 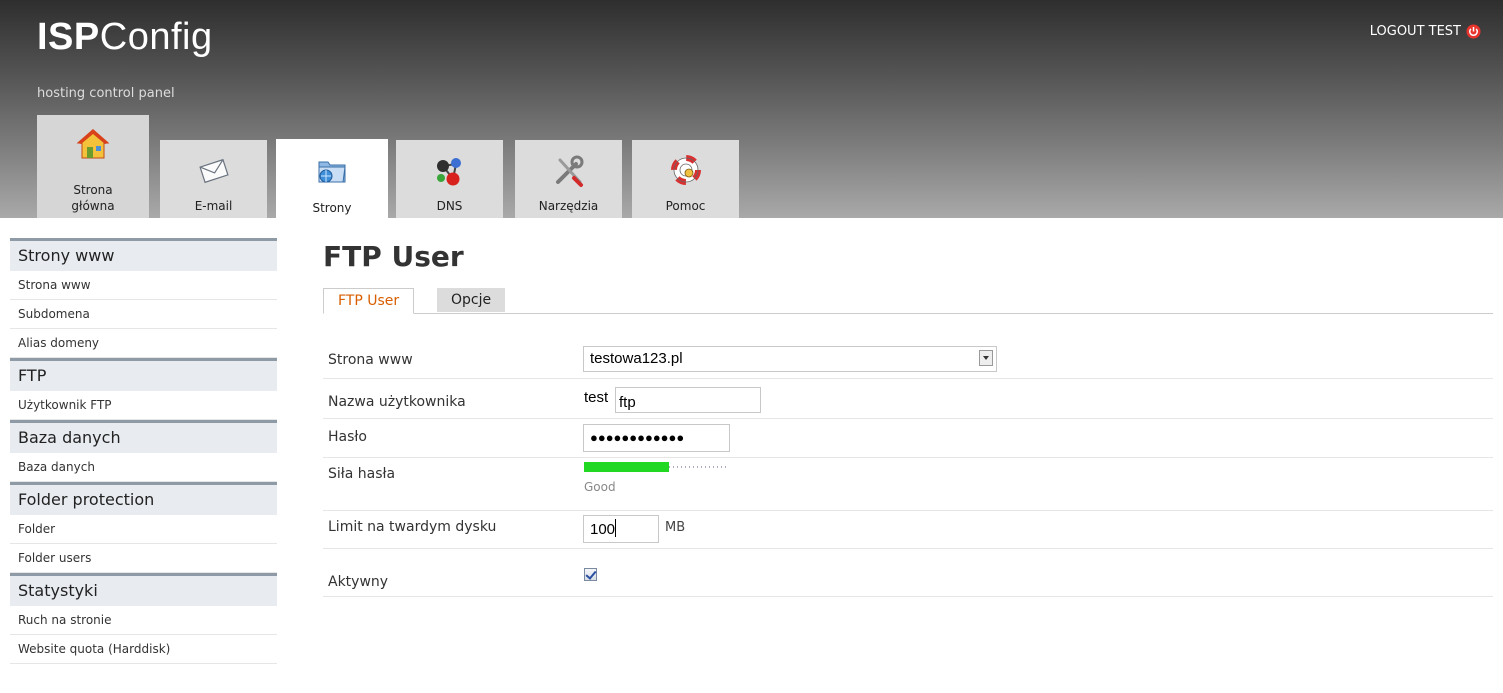 What do you see at coordinates (143, 467) in the screenshot?
I see `sidebar-item-database: Baza danych` at bounding box center [143, 467].